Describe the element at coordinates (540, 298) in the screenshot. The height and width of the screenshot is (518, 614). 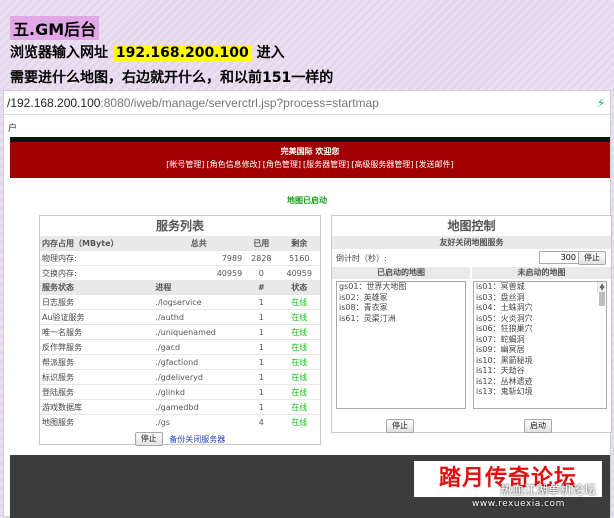
I see `list-item: is03：盘丝洞` at that location.